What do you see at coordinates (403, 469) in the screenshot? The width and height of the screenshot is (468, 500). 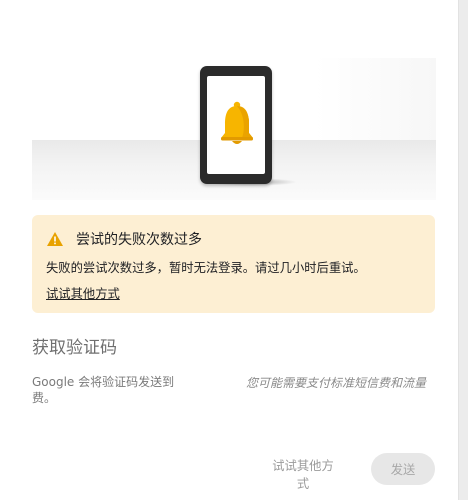 I see `send-button: 发送` at bounding box center [403, 469].